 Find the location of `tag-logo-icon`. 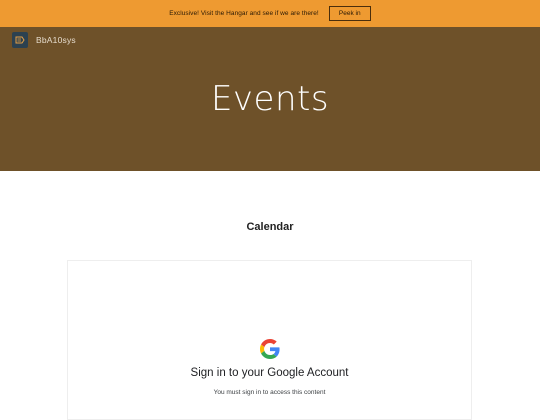

tag-logo-icon is located at coordinates (20, 40).